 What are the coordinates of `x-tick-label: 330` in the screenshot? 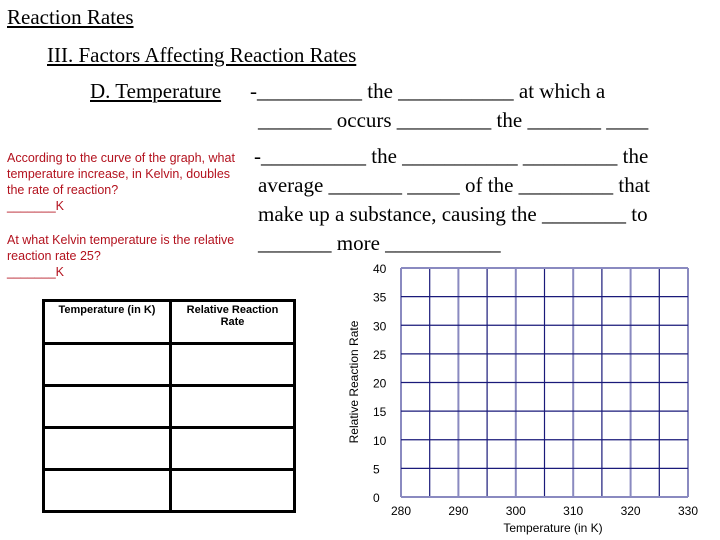 It's located at (688, 511).